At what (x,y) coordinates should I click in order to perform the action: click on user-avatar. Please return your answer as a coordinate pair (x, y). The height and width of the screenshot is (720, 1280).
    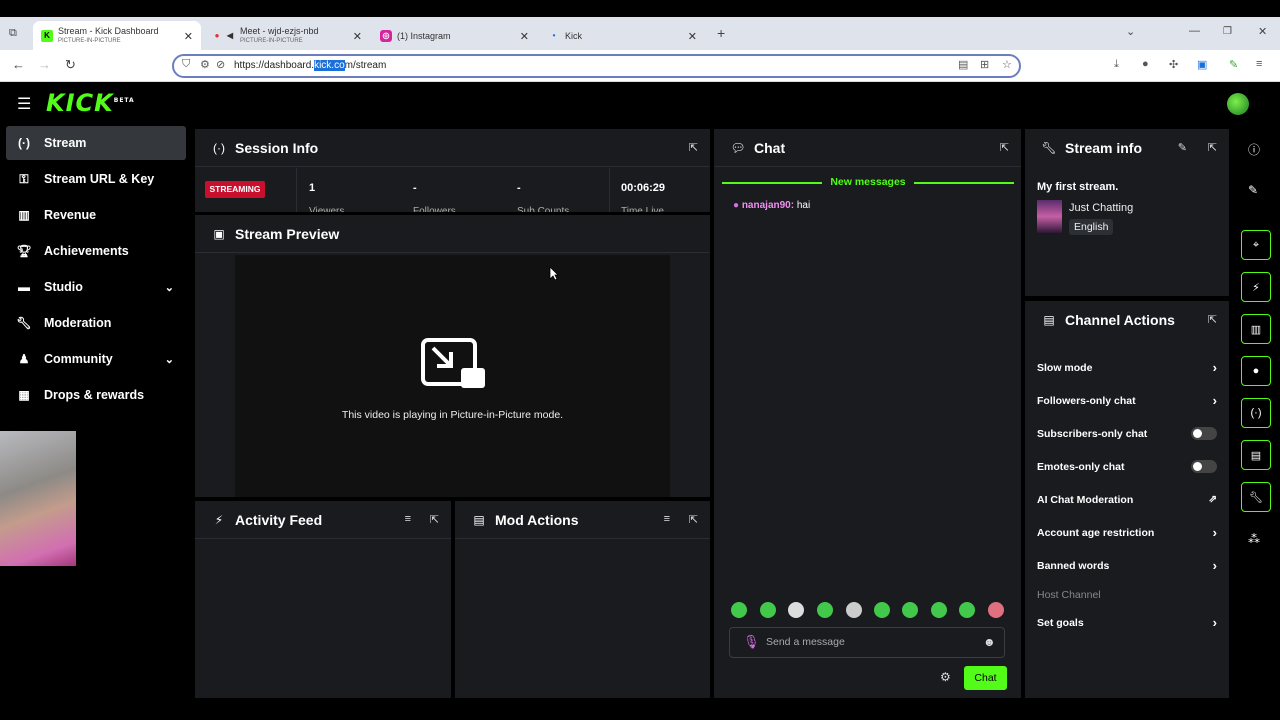
    Looking at the image, I should click on (1238, 104).